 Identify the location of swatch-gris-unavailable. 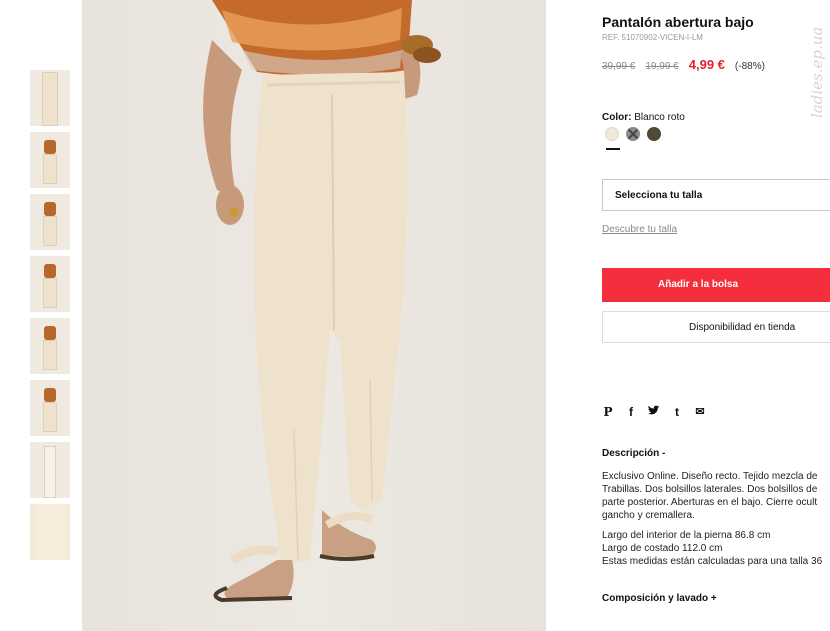
(633, 134).